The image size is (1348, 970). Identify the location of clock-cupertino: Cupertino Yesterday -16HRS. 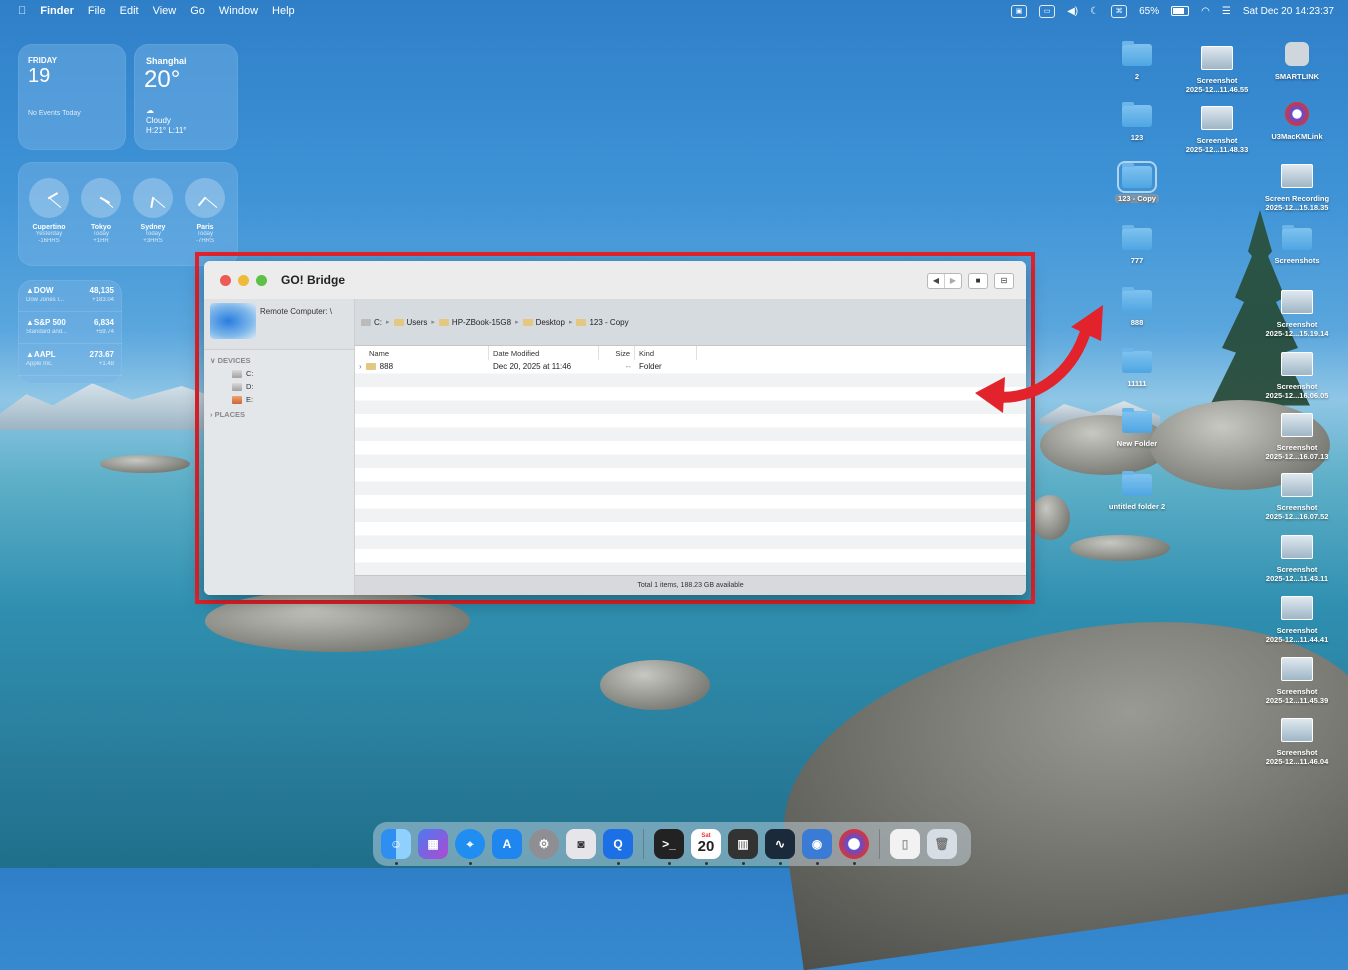
(49, 211).